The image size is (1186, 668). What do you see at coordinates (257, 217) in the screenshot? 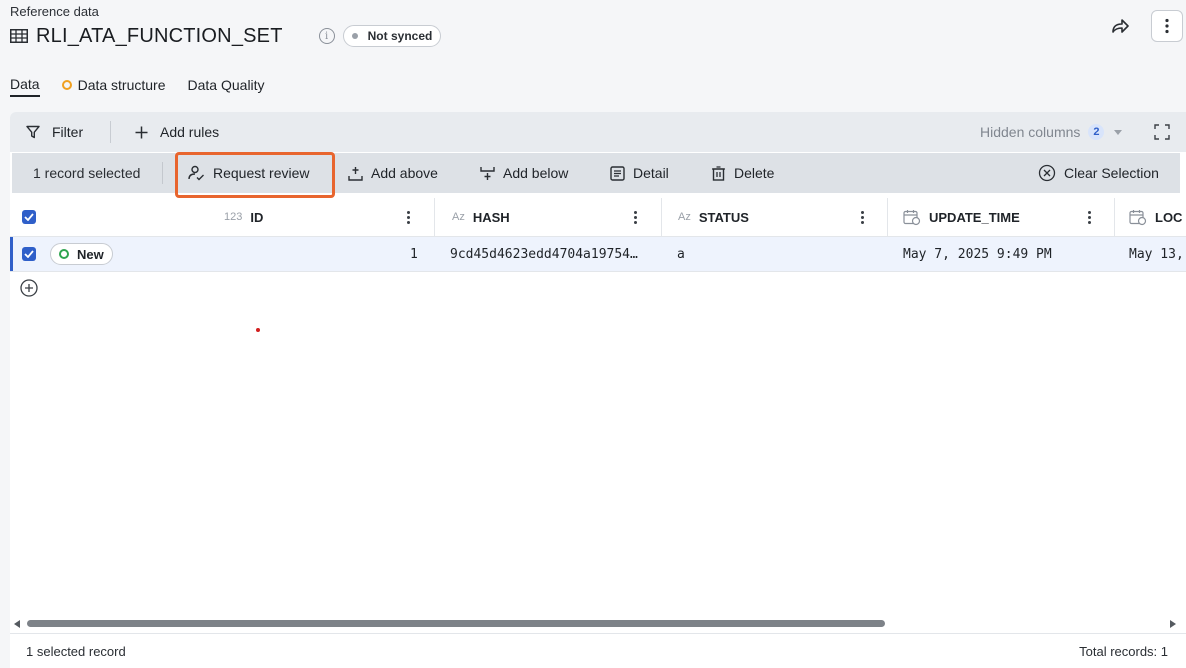
I see `column-name-id: ID` at bounding box center [257, 217].